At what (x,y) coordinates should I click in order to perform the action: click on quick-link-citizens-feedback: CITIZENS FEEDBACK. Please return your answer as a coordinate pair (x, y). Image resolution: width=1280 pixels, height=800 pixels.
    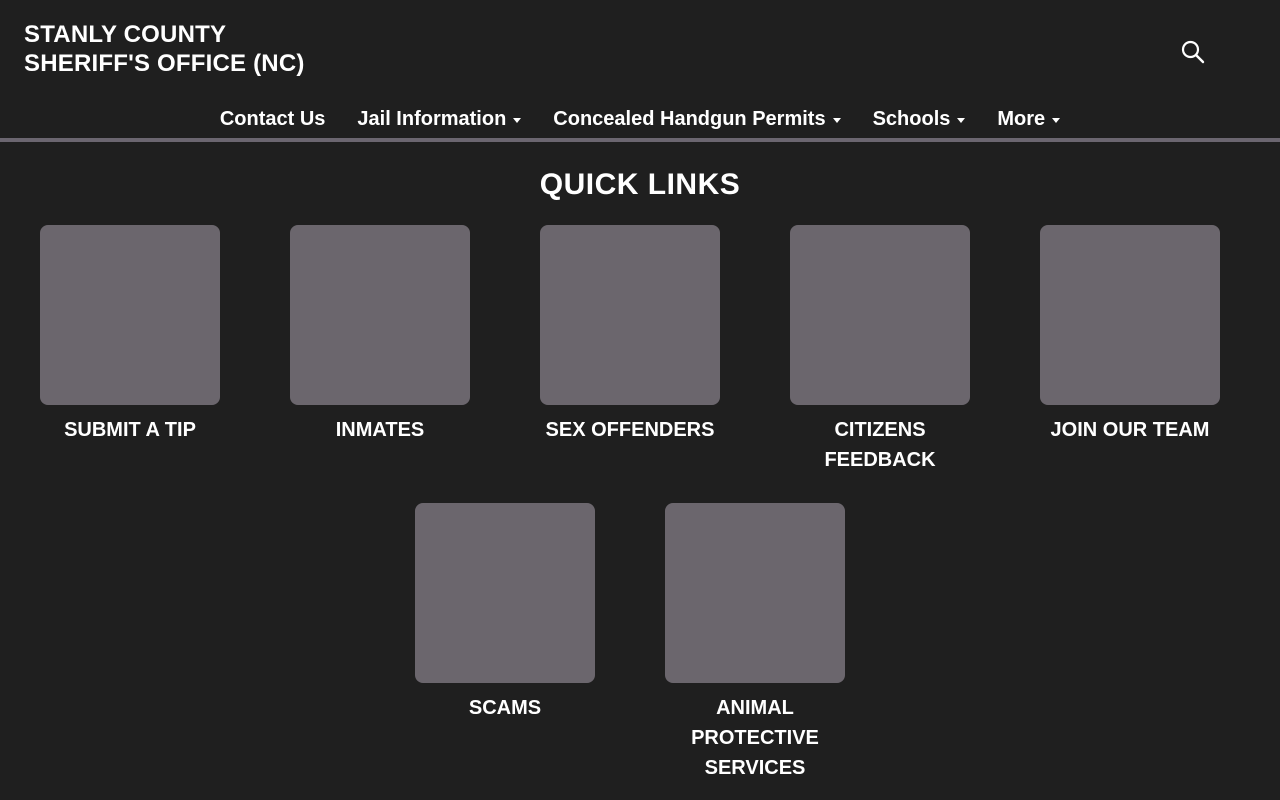
    Looking at the image, I should click on (880, 350).